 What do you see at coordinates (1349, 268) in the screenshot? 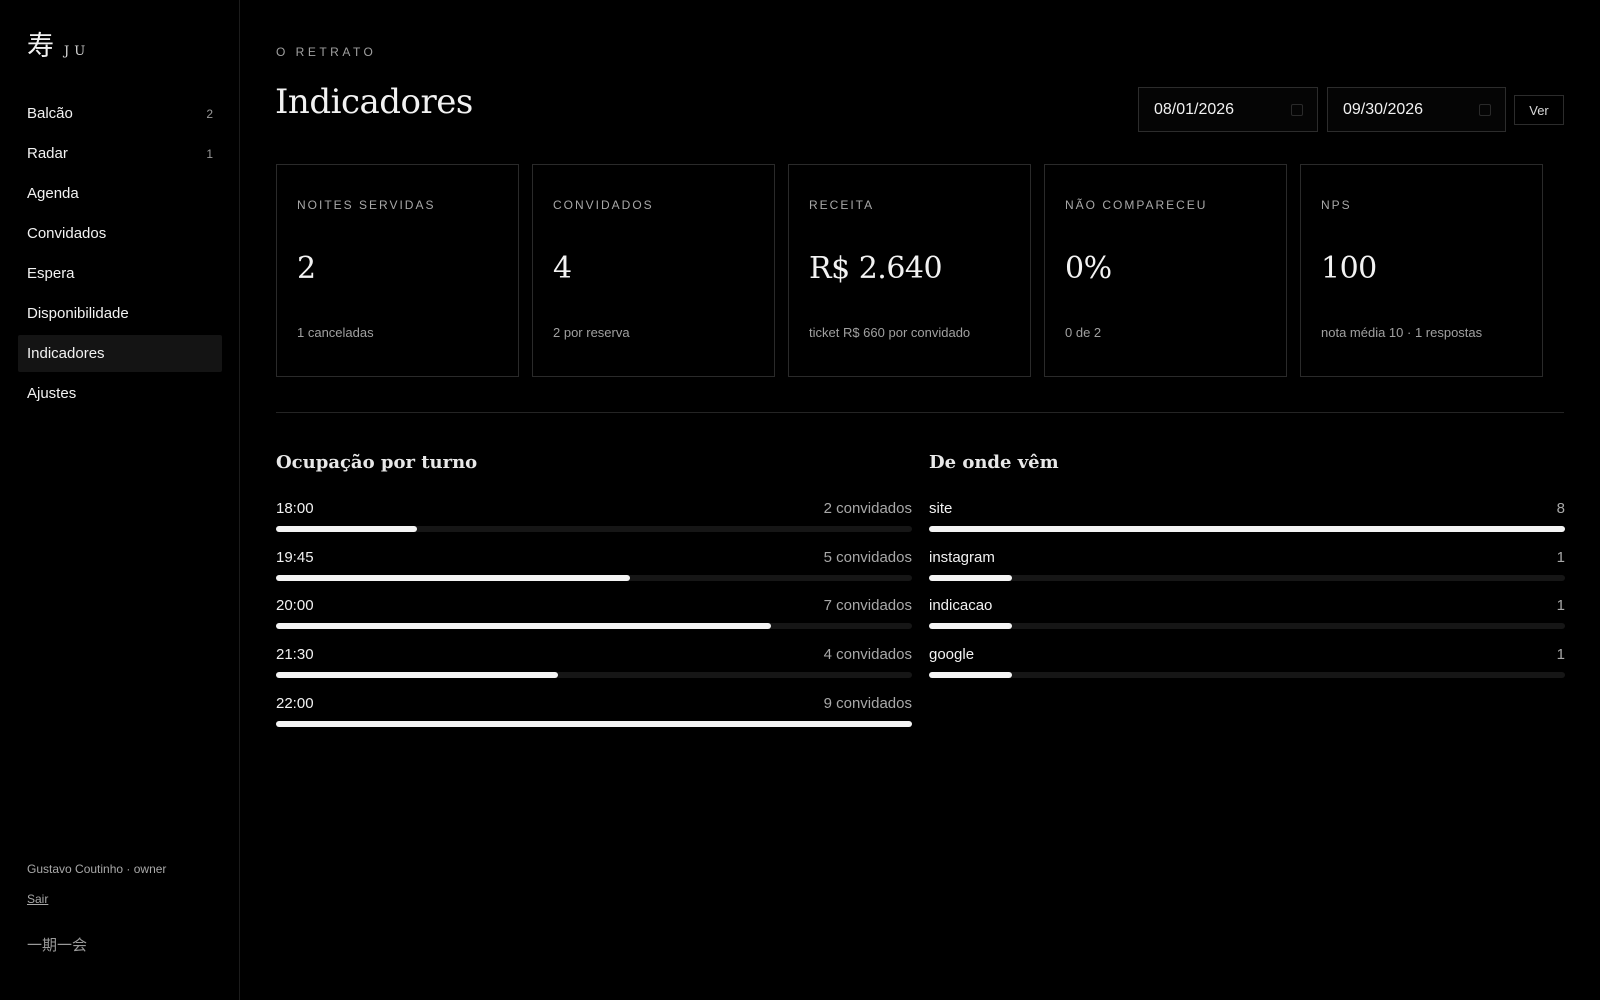
I see `kpi-value: 100` at bounding box center [1349, 268].